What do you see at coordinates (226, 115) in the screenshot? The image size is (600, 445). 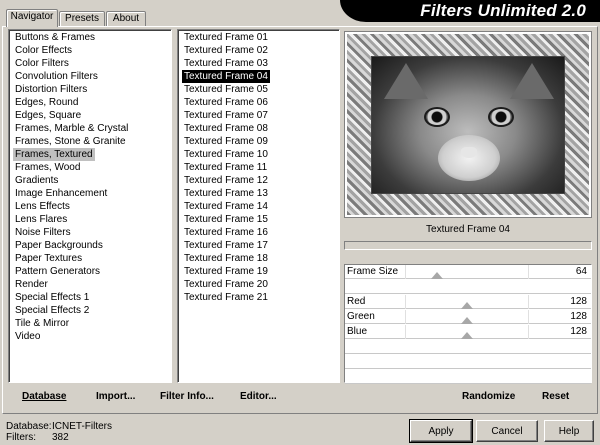 I see `filter-item: Textured Frame 07` at bounding box center [226, 115].